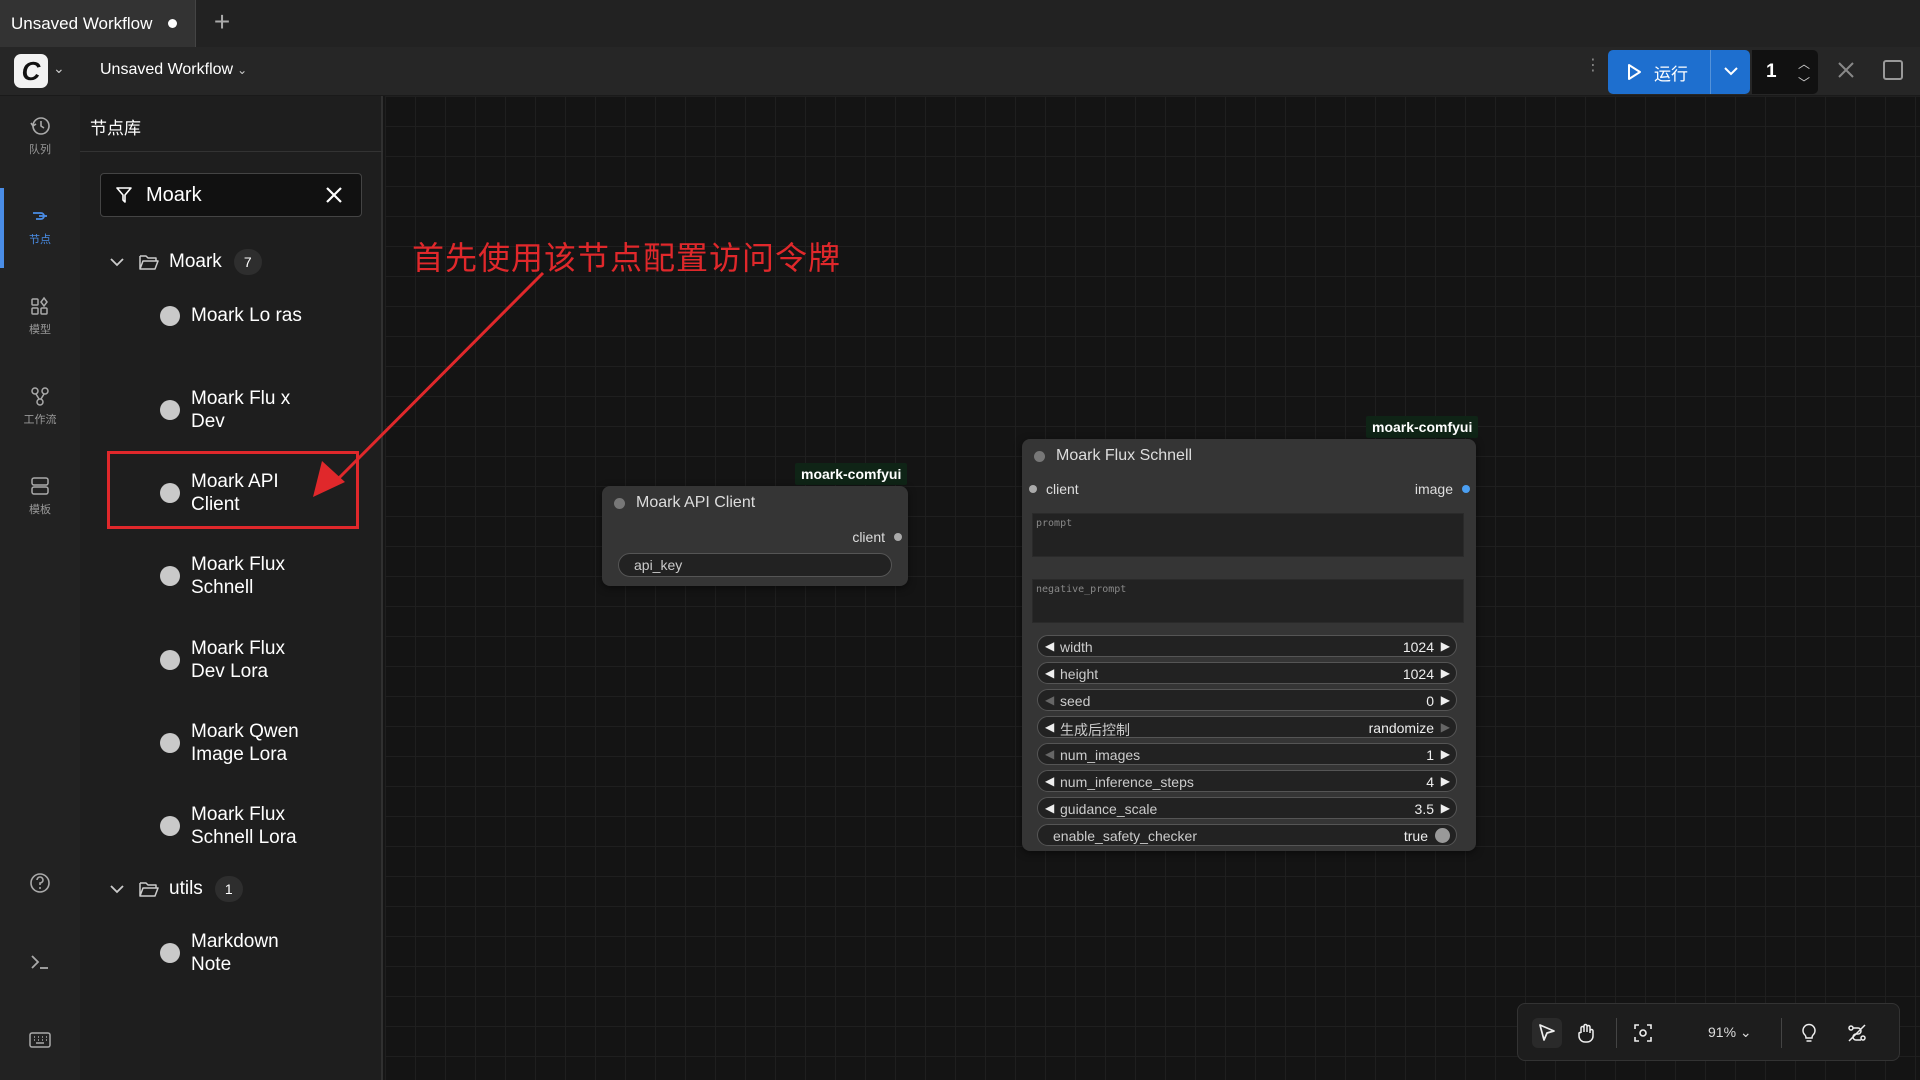 The width and height of the screenshot is (1920, 1080). What do you see at coordinates (1249, 456) in the screenshot?
I see `node-header: Moark Flux Schnell` at bounding box center [1249, 456].